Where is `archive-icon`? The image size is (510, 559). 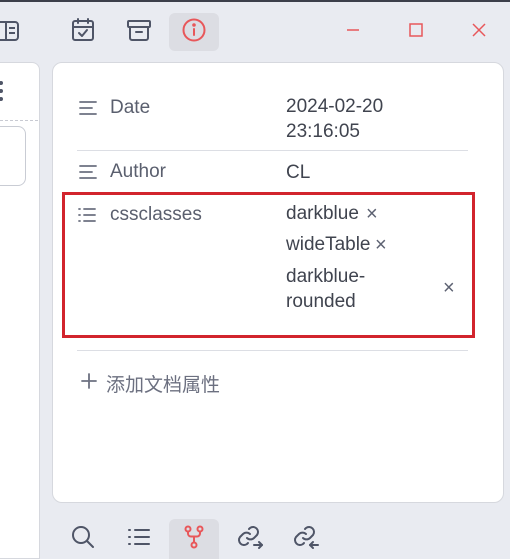 archive-icon is located at coordinates (139, 32).